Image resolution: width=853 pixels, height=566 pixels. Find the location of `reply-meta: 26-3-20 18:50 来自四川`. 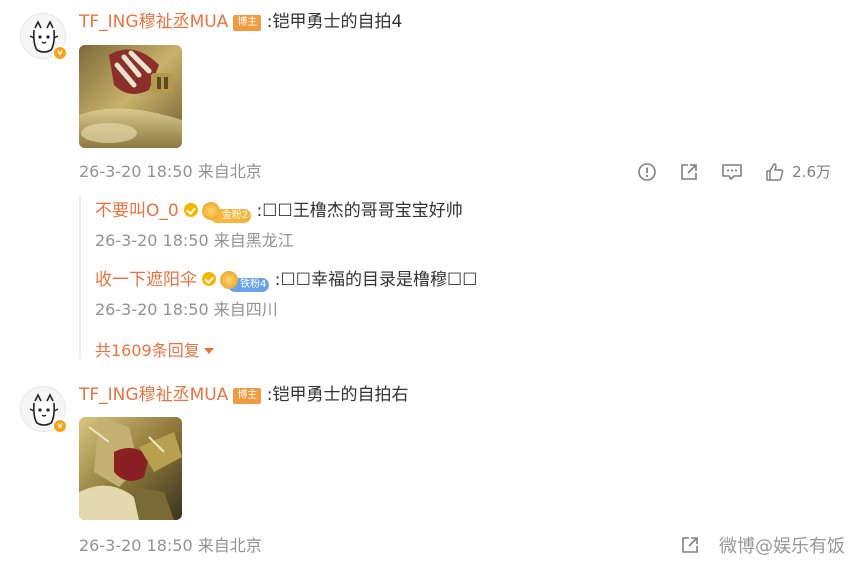

reply-meta: 26-3-20 18:50 来自四川 is located at coordinates (186, 309).